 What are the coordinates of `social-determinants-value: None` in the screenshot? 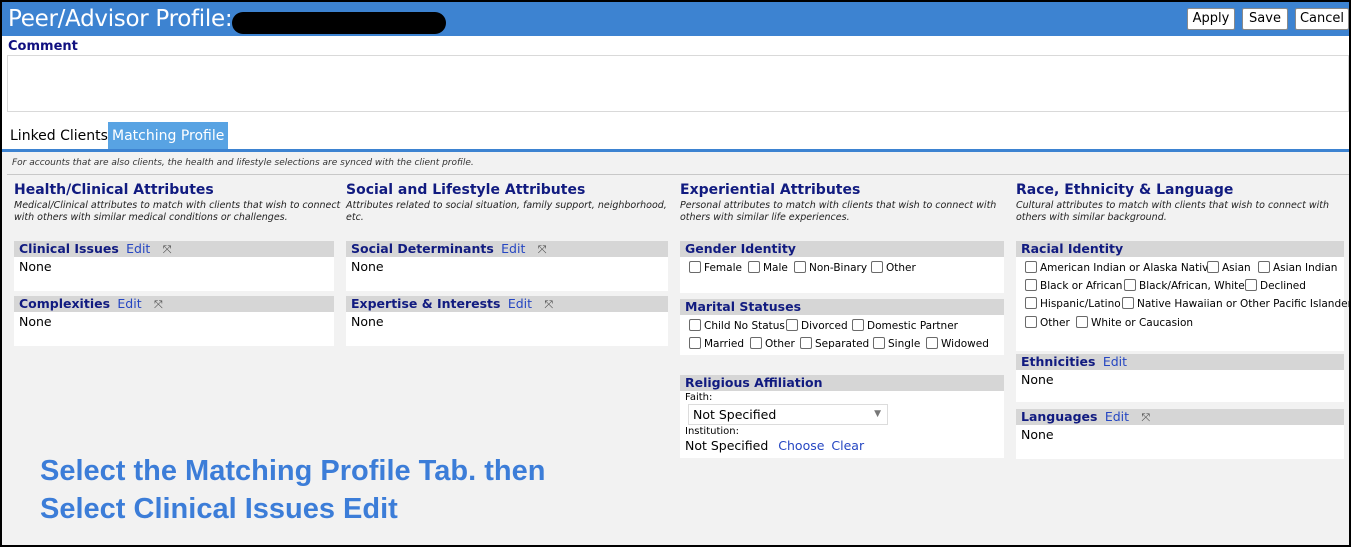 It's located at (367, 266).